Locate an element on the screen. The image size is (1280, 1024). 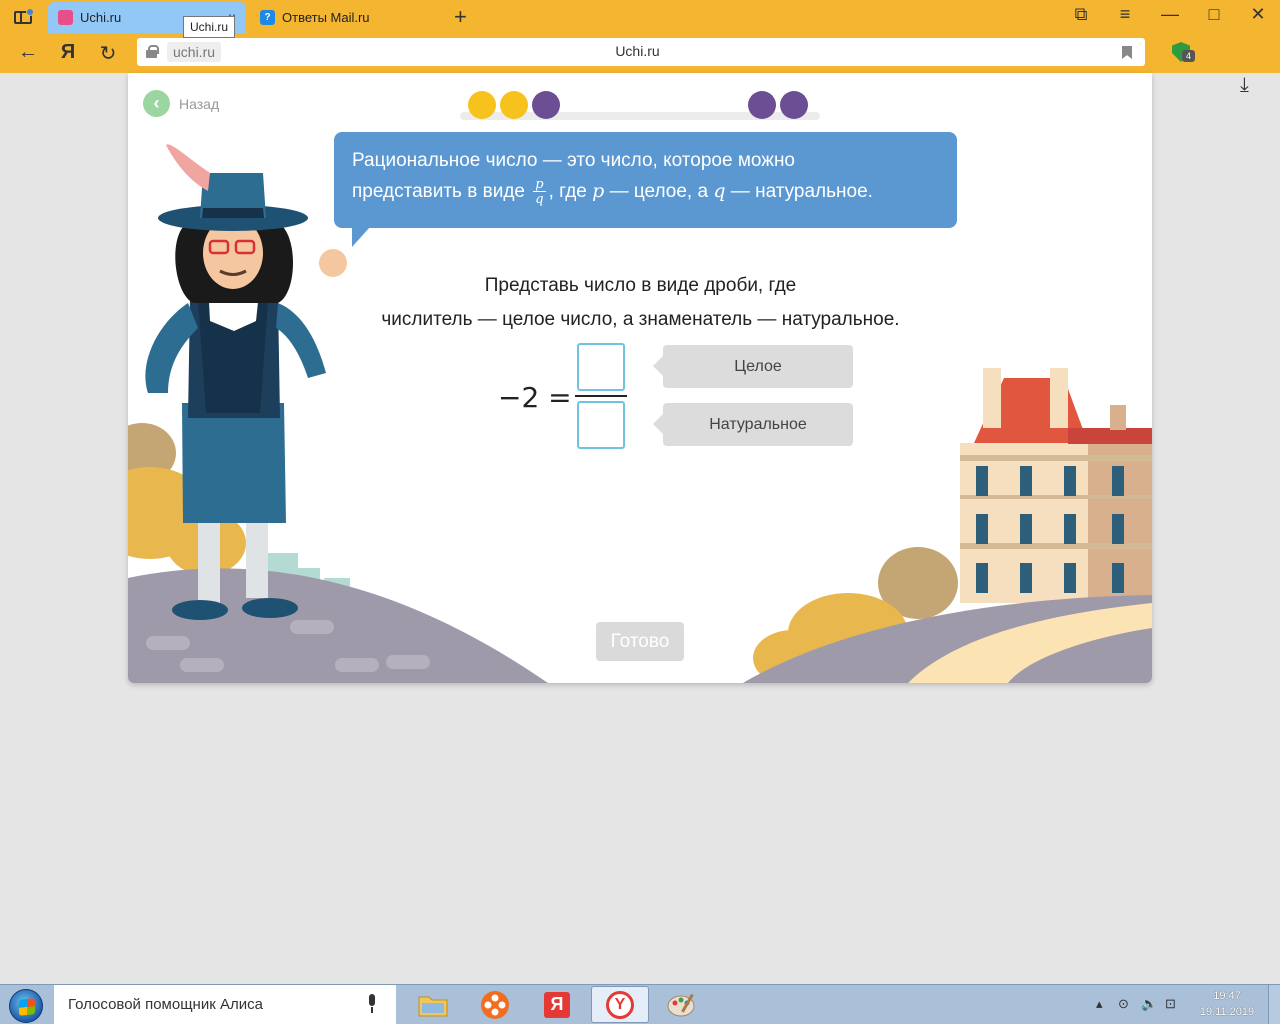
taskbar-paint is located at coordinates (682, 1004).